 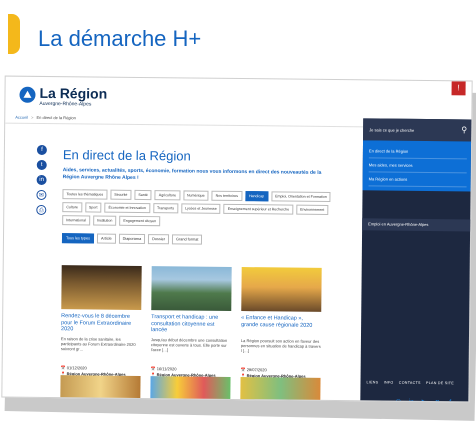 What do you see at coordinates (41, 165) in the screenshot?
I see `twitter-icon: t` at bounding box center [41, 165].